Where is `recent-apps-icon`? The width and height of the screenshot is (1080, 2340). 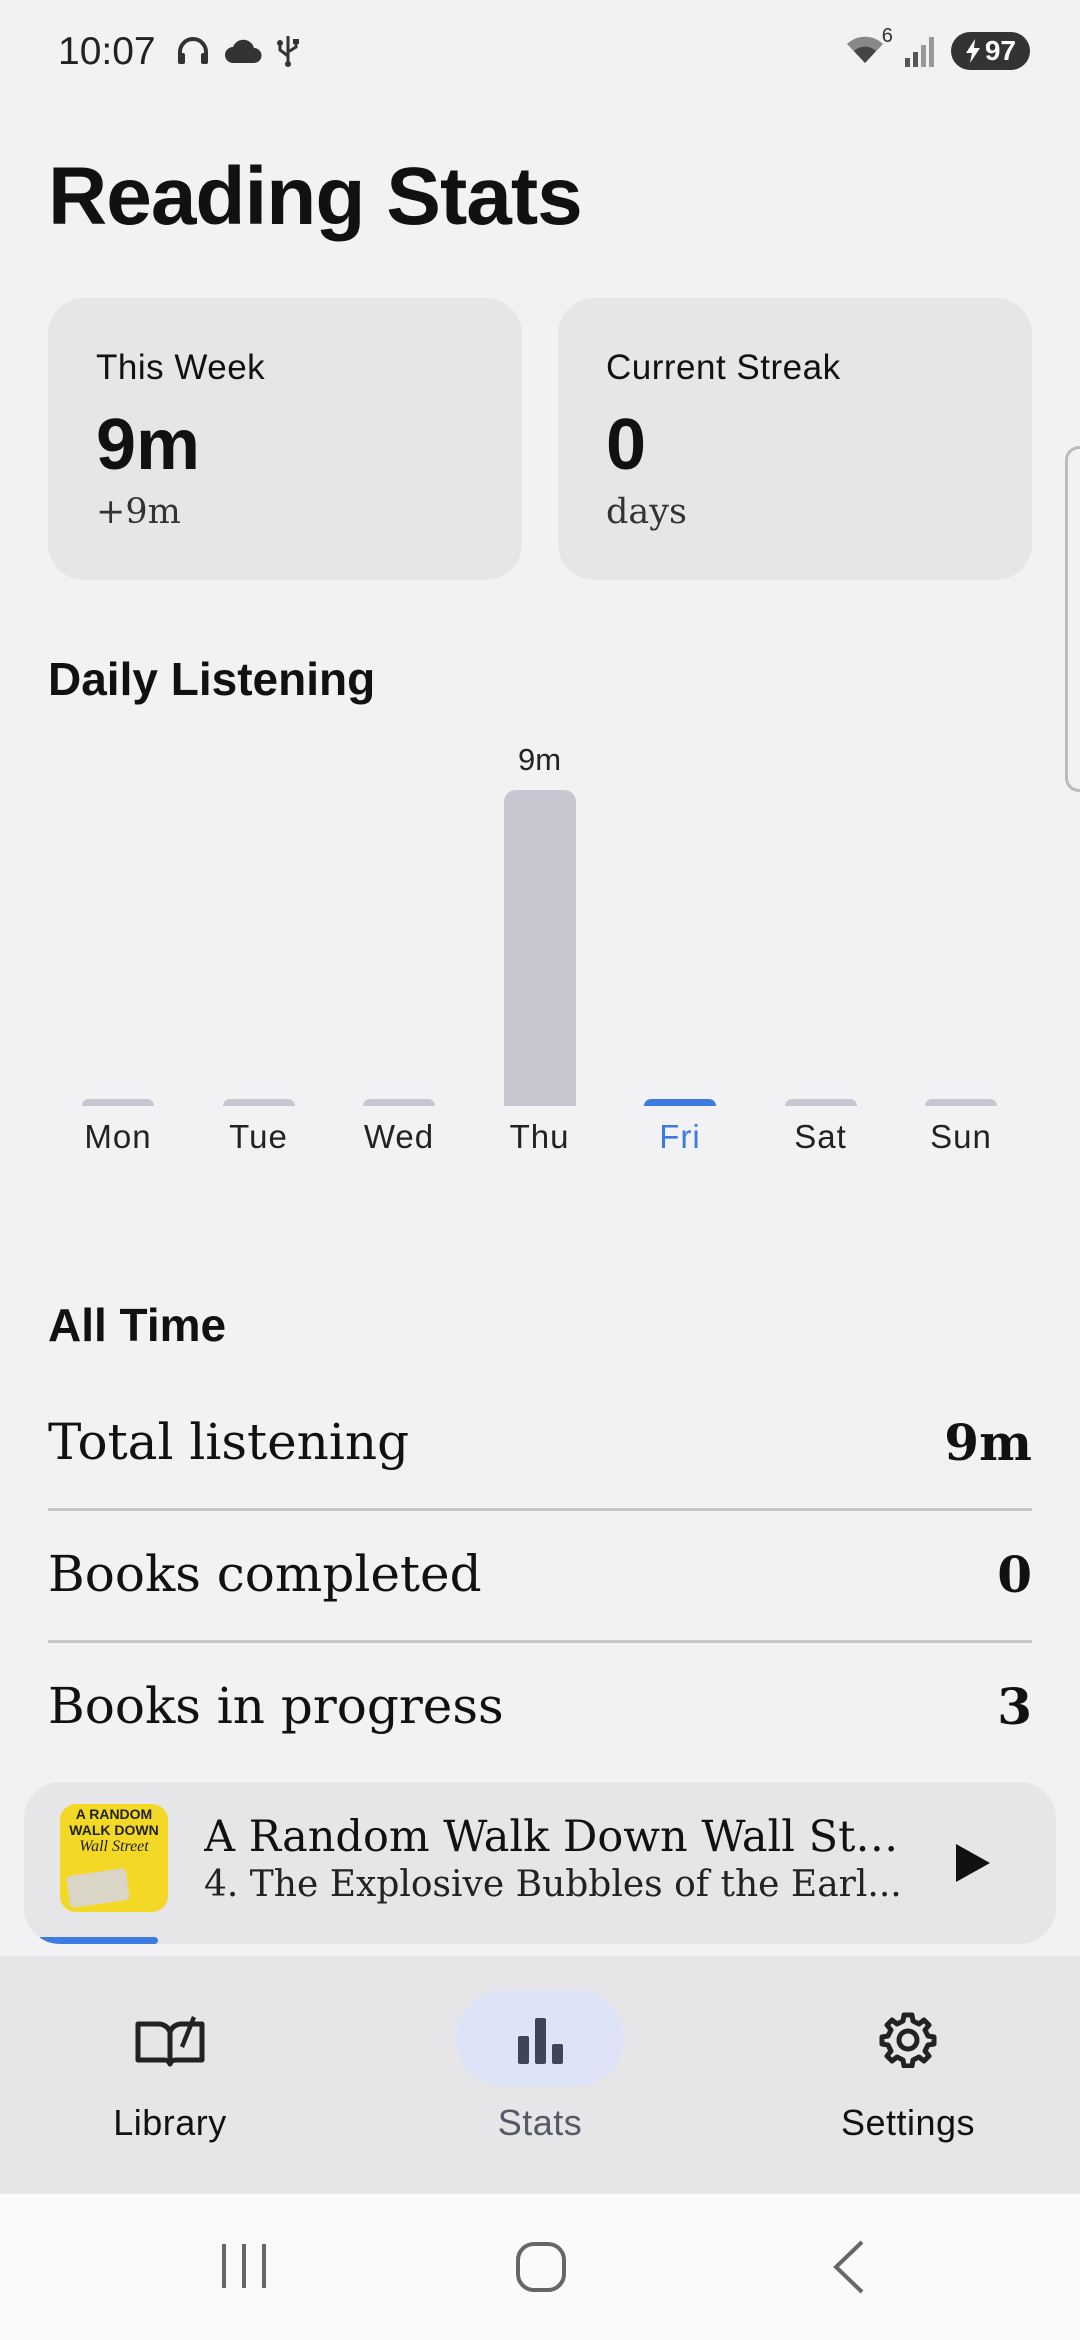
recent-apps-icon is located at coordinates (244, 2266).